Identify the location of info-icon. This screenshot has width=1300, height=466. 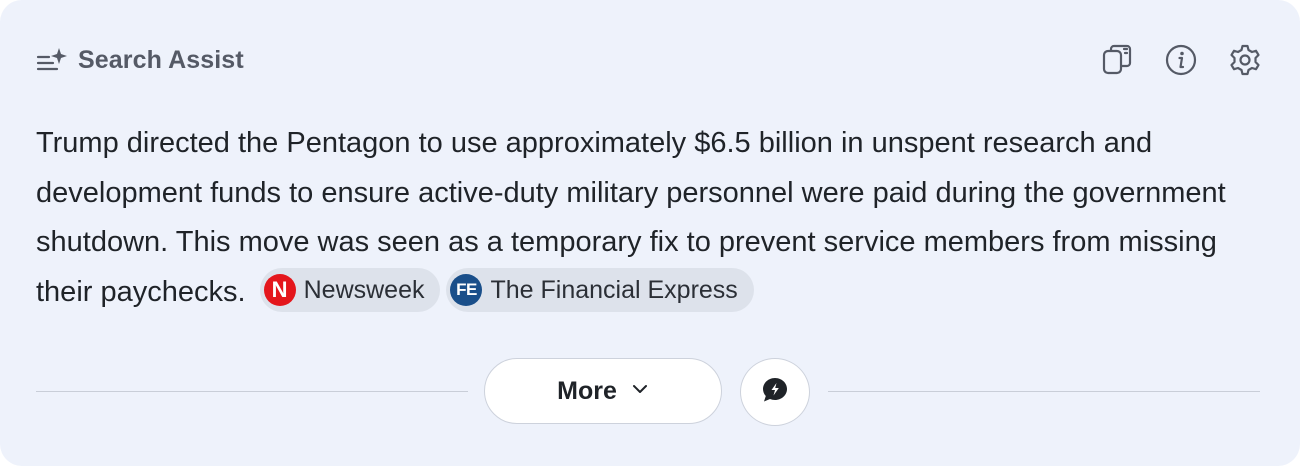
(1181, 60).